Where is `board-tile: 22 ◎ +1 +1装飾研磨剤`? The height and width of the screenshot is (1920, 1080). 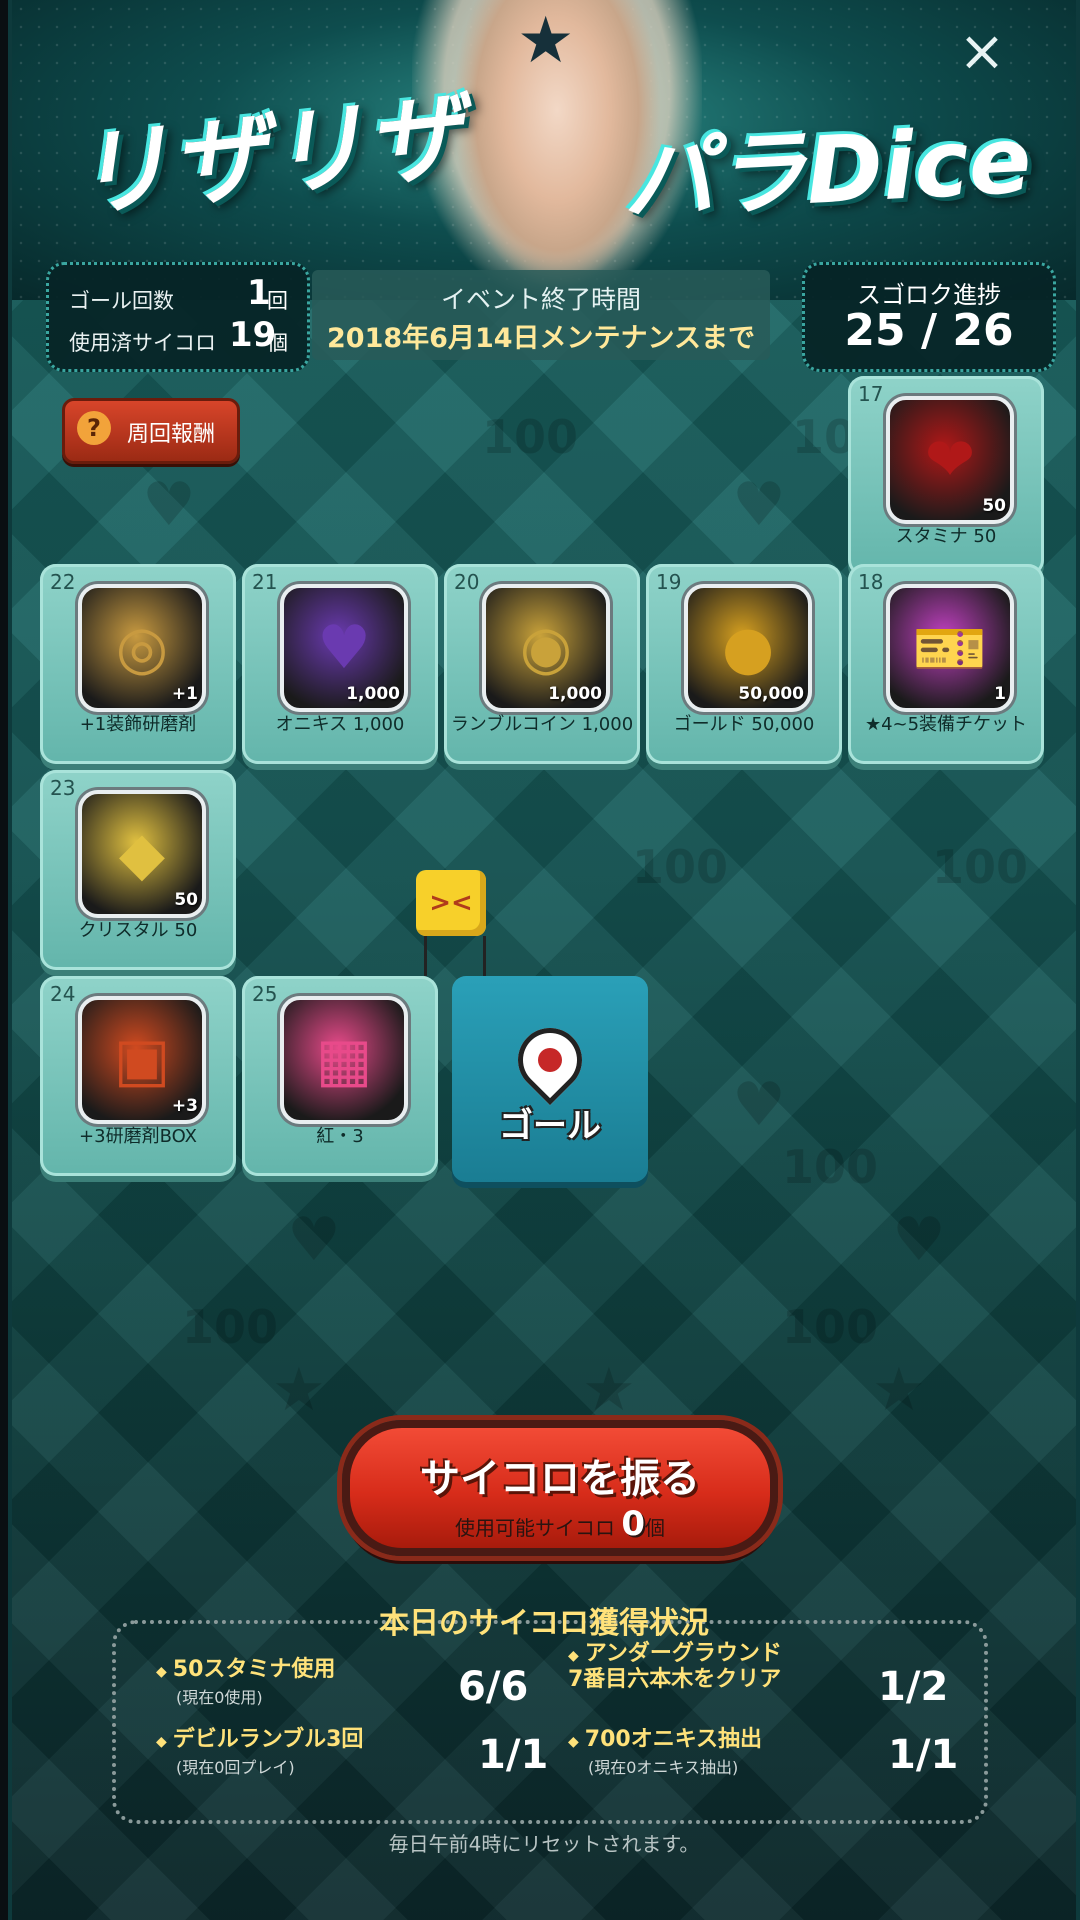
board-tile: 22 ◎ +1 +1装飾研磨剤 is located at coordinates (138, 664).